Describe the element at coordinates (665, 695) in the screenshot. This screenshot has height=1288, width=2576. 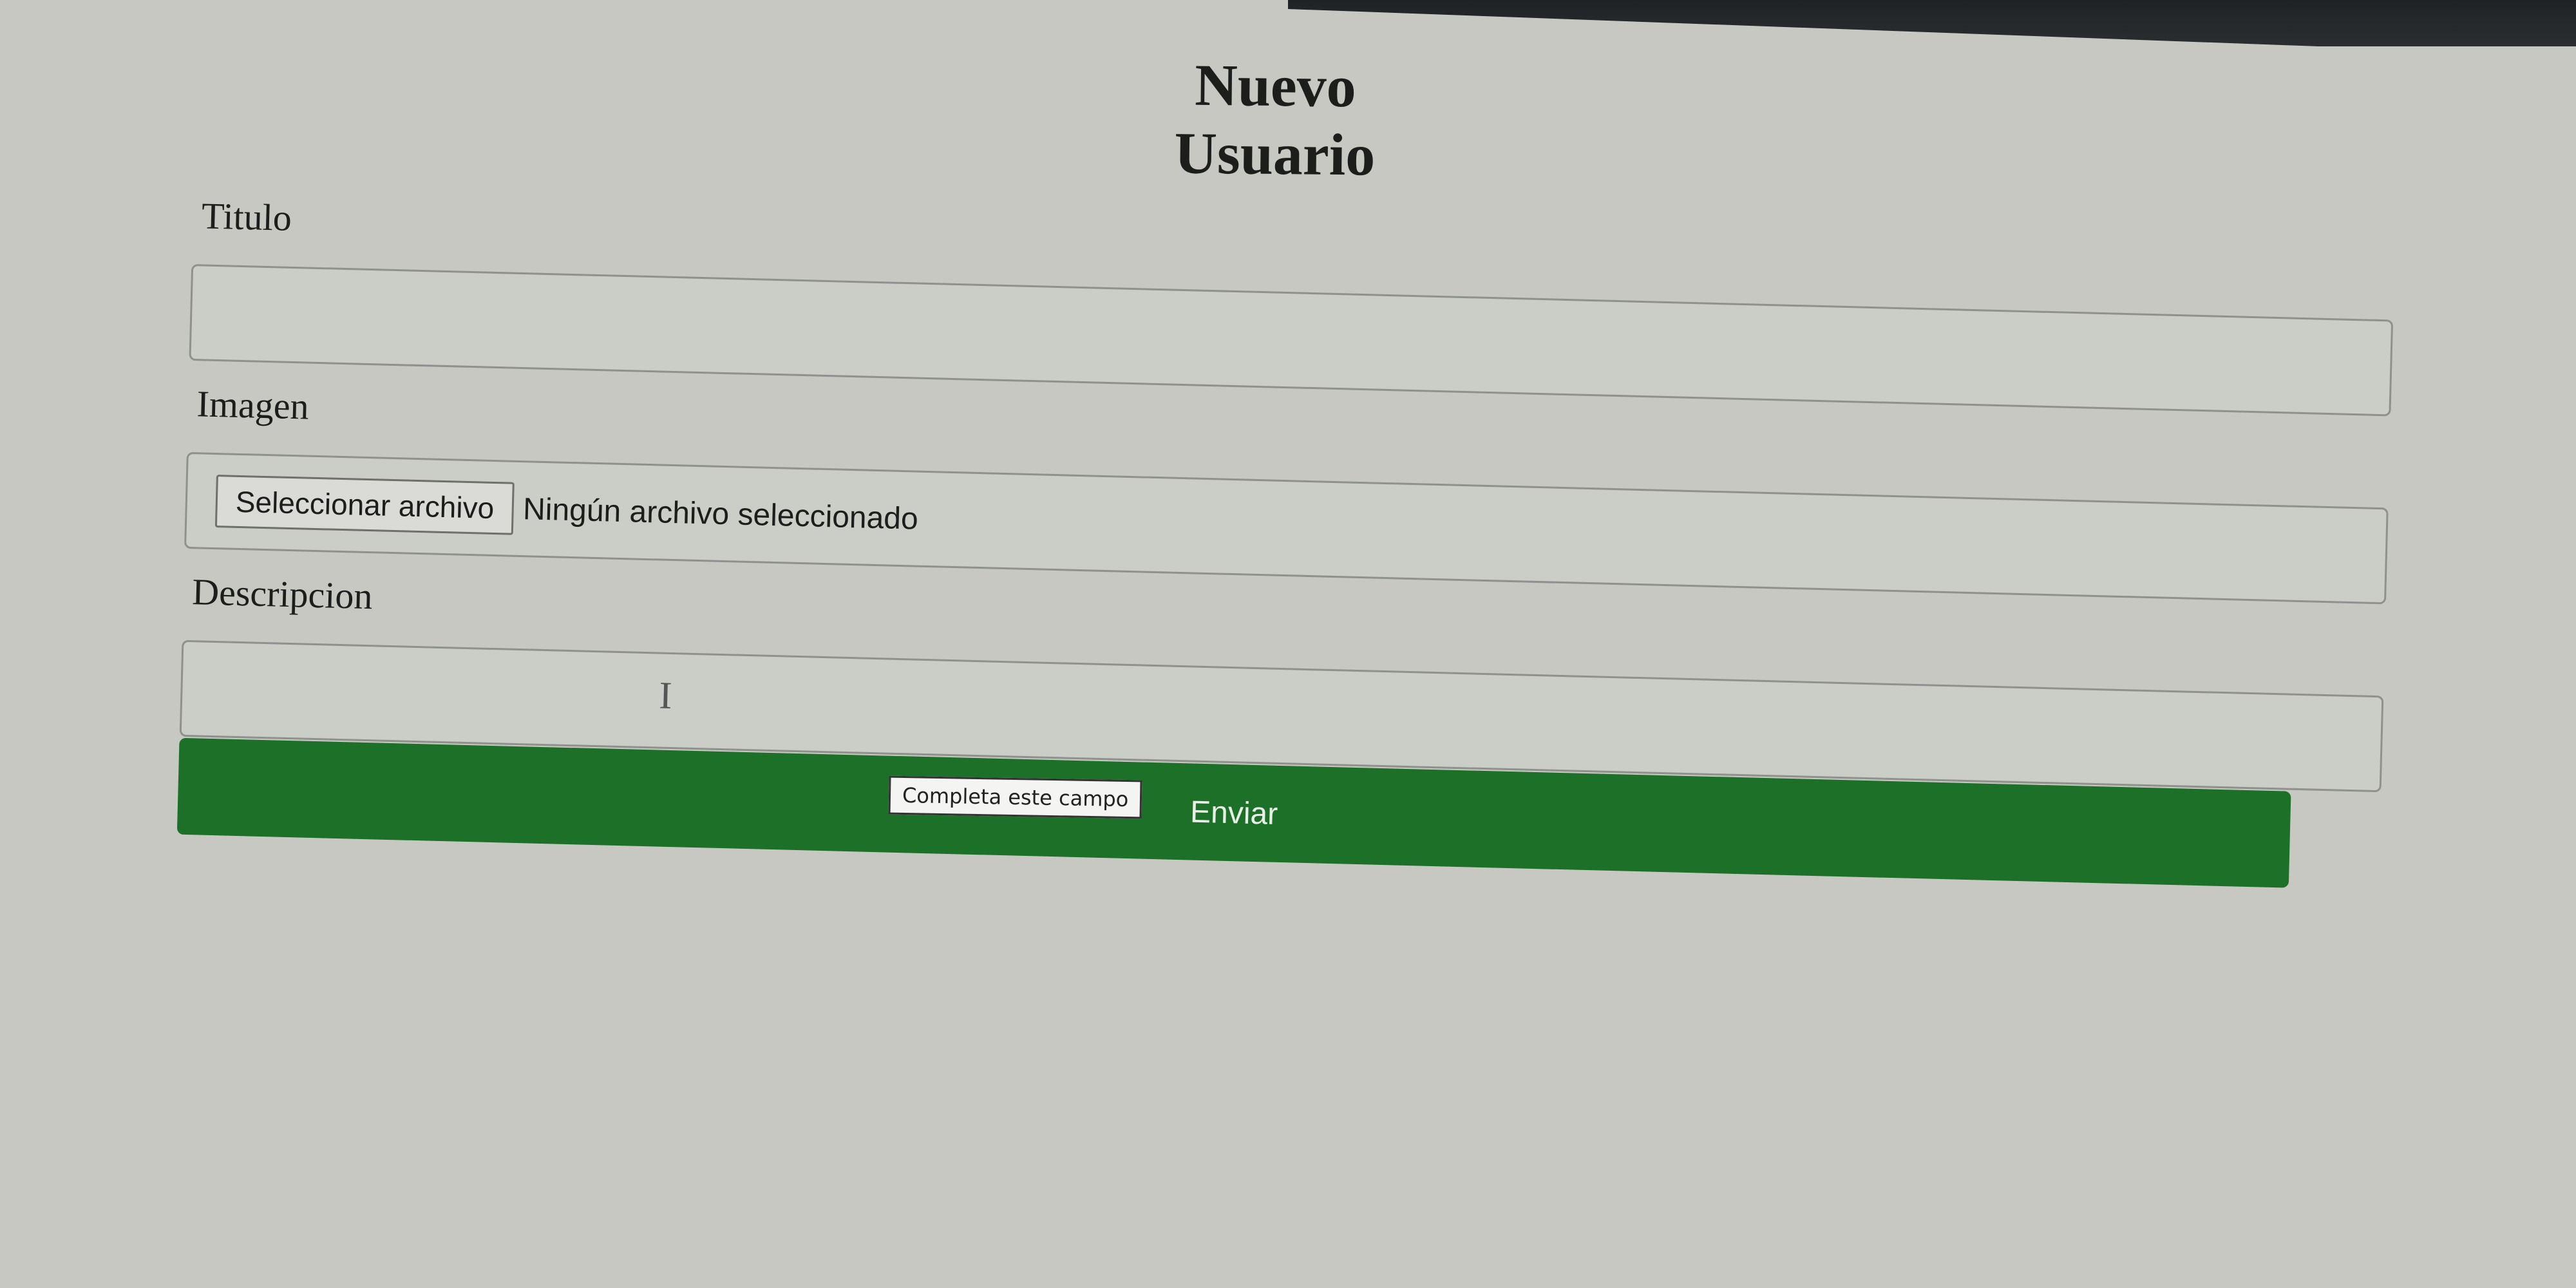
I see `text-cursor-icon: I` at that location.